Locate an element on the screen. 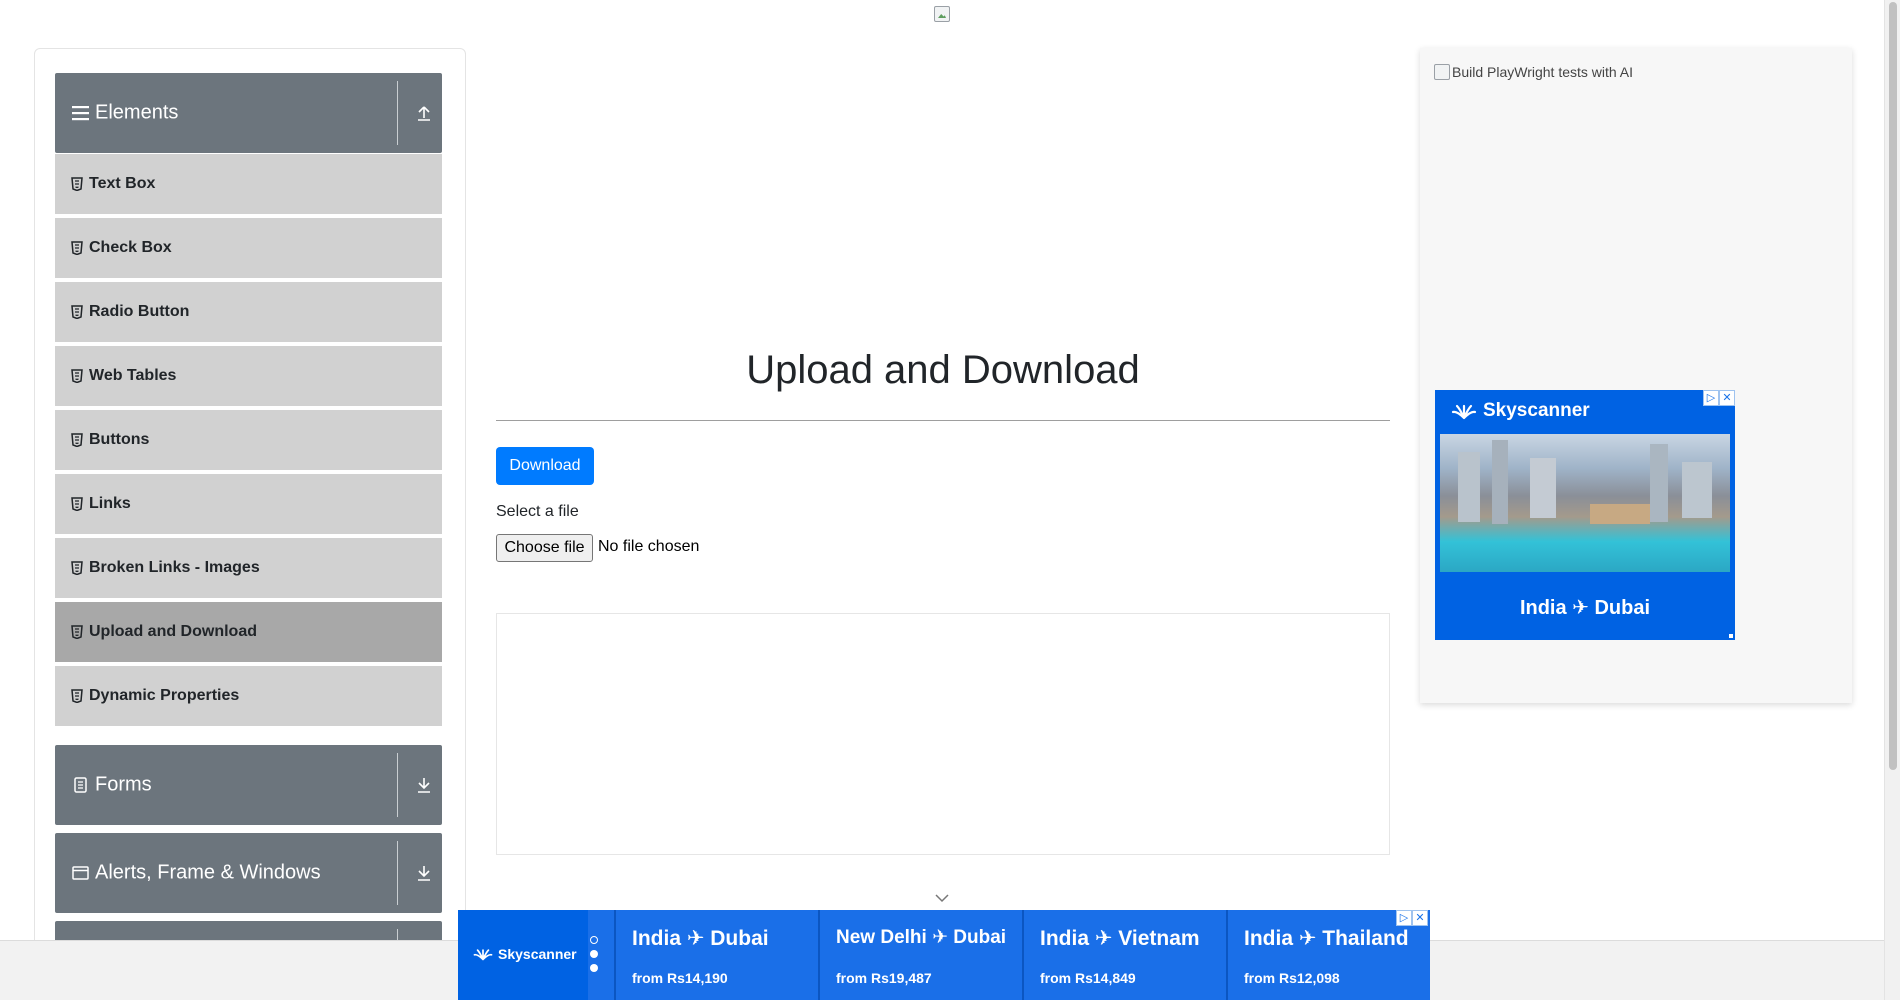  banner-image is located at coordinates (942, 14).